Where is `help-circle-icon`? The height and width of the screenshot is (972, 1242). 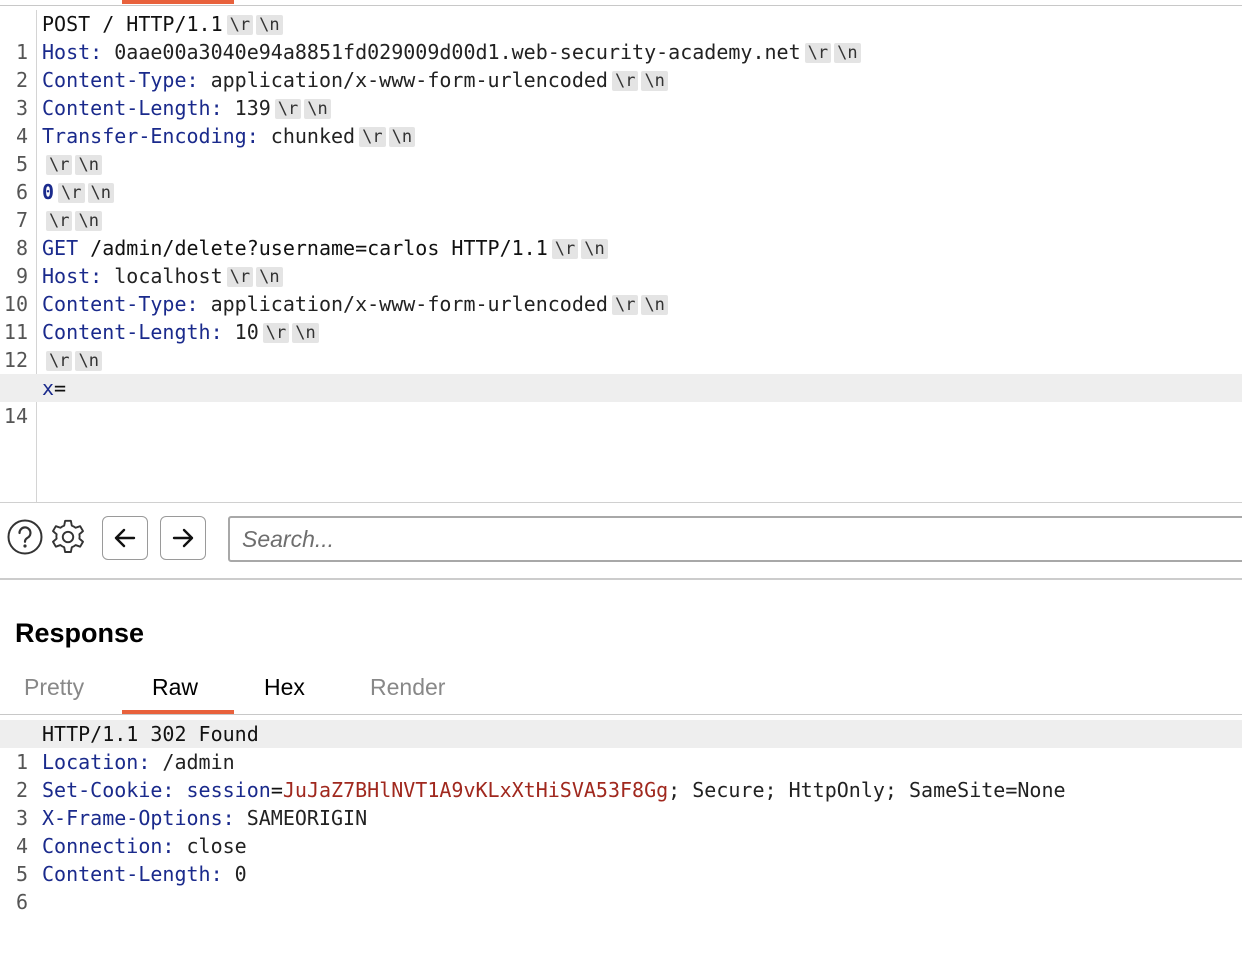 help-circle-icon is located at coordinates (25, 537).